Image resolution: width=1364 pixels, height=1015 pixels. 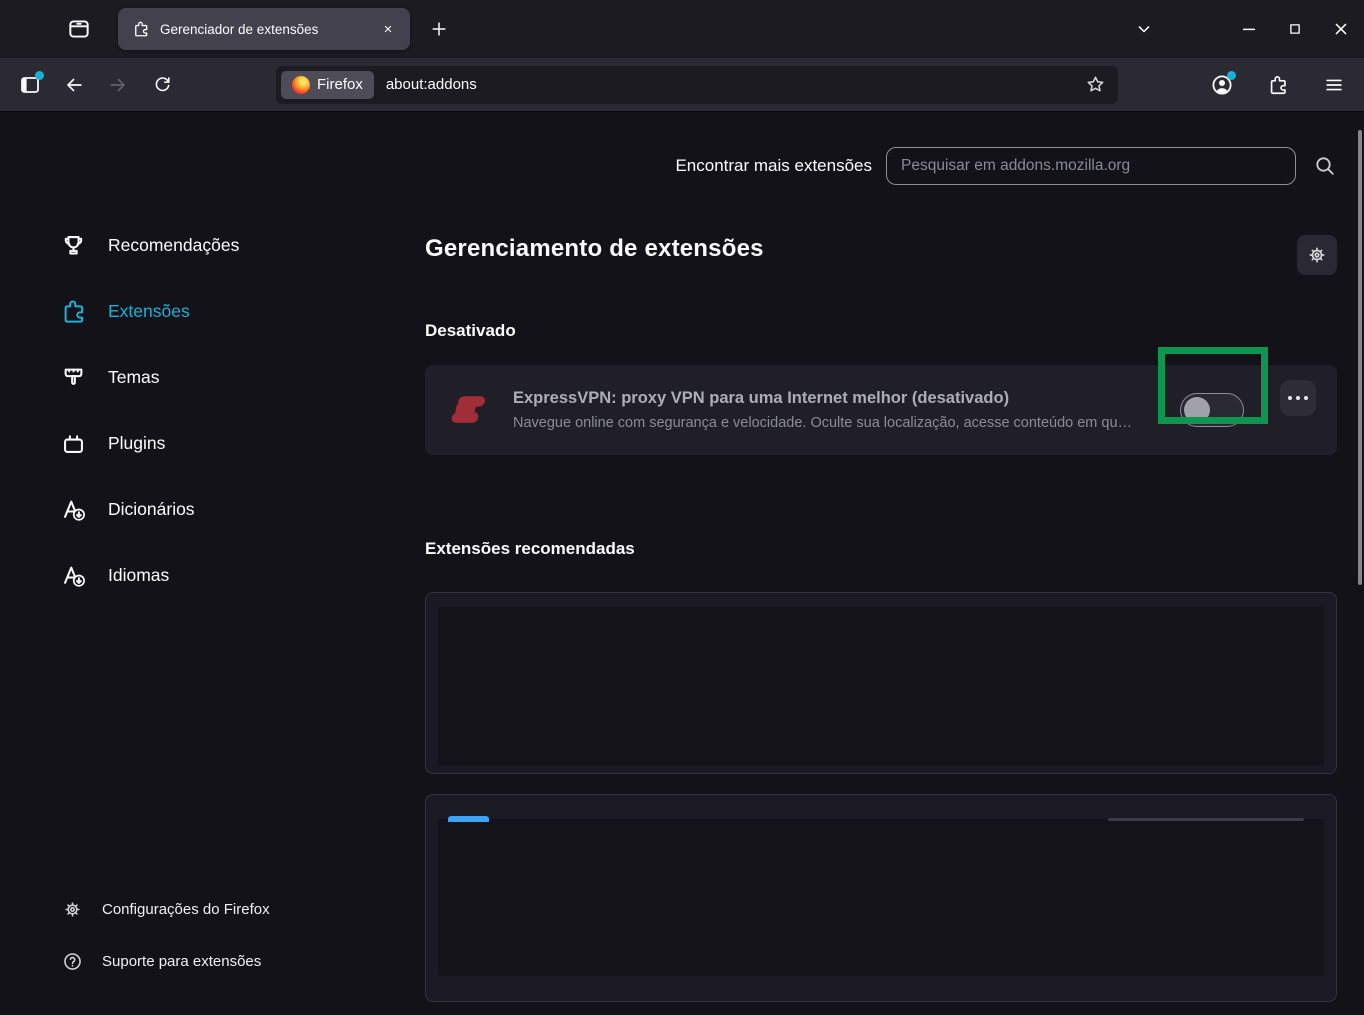 I want to click on chevron-down-icon, so click(x=1144, y=29).